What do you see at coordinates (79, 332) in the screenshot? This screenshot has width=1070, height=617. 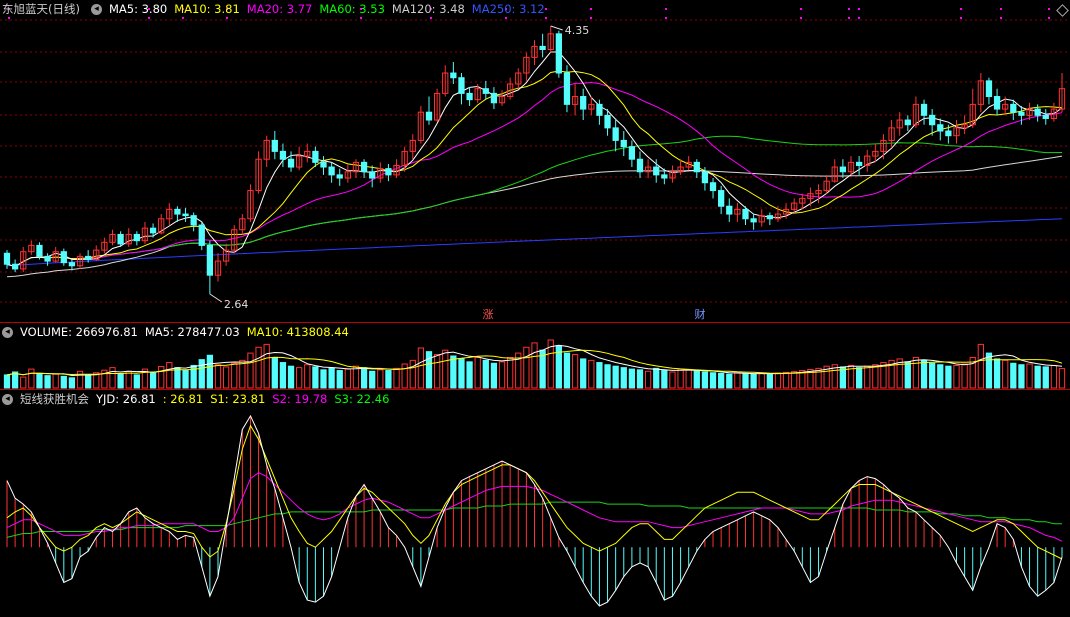 I see `volume-label: VOLUME: 266976.81` at bounding box center [79, 332].